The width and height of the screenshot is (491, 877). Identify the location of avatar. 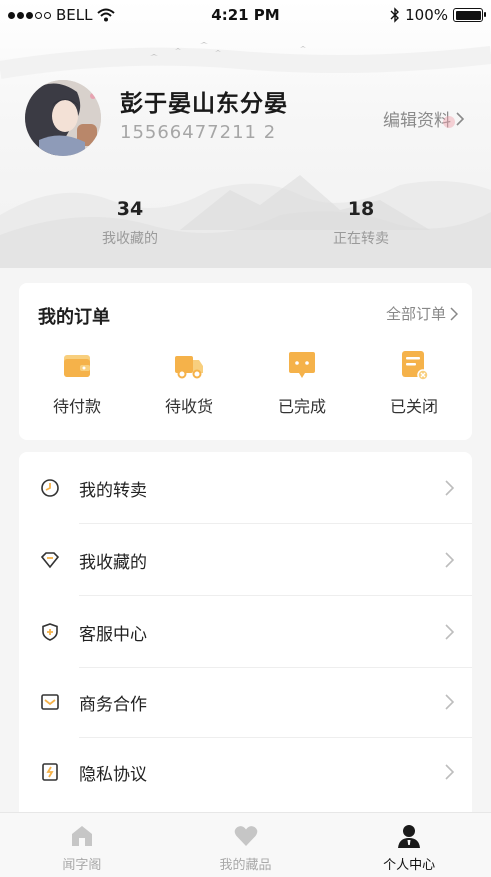
(63, 118).